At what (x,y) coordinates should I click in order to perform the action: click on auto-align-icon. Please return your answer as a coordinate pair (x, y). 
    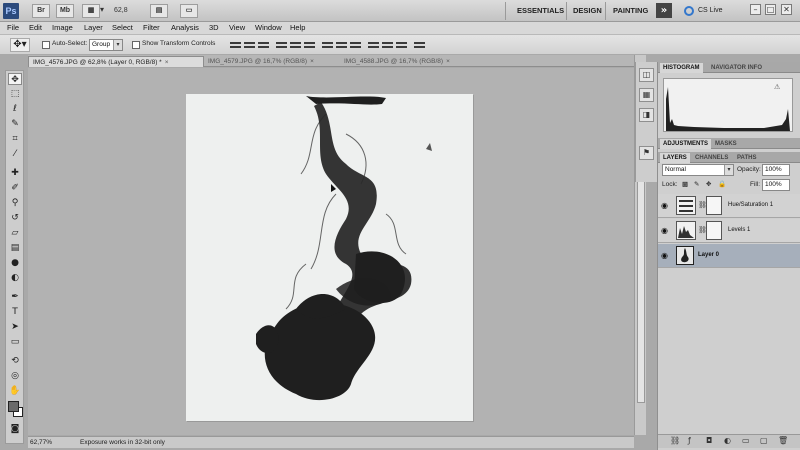
    Looking at the image, I should click on (419, 45).